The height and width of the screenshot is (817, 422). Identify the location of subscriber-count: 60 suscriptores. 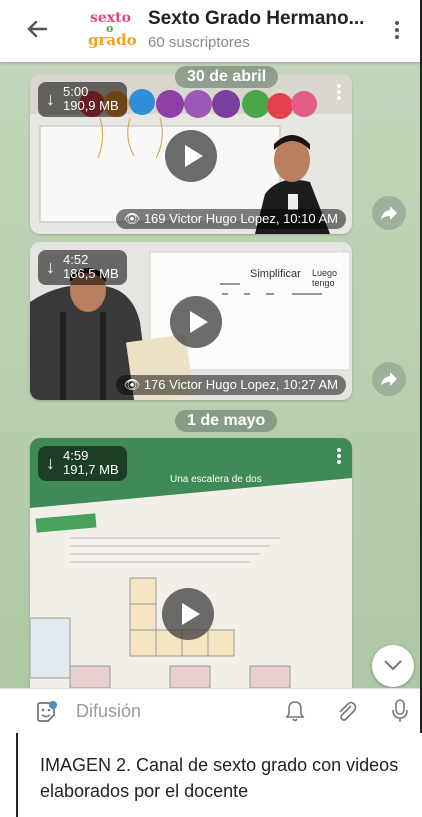
(199, 42).